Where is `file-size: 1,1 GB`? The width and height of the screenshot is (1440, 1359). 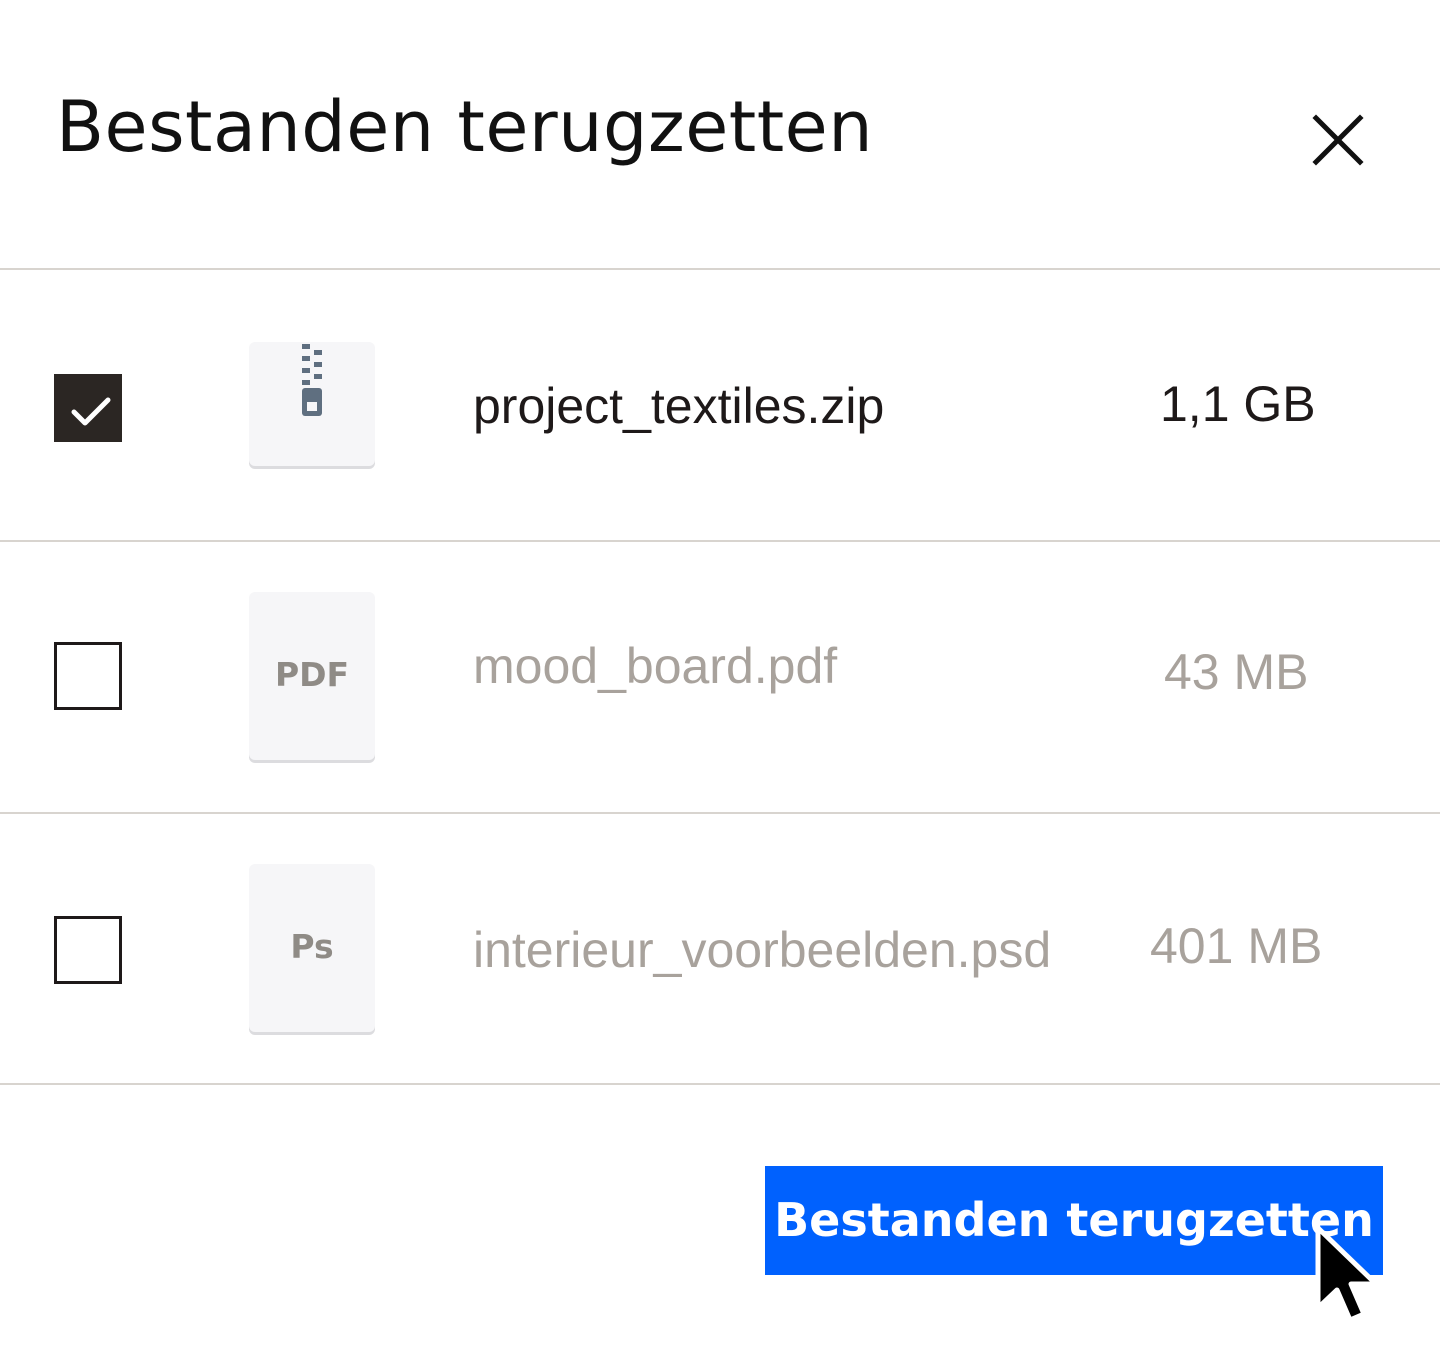
file-size: 1,1 GB is located at coordinates (1238, 404).